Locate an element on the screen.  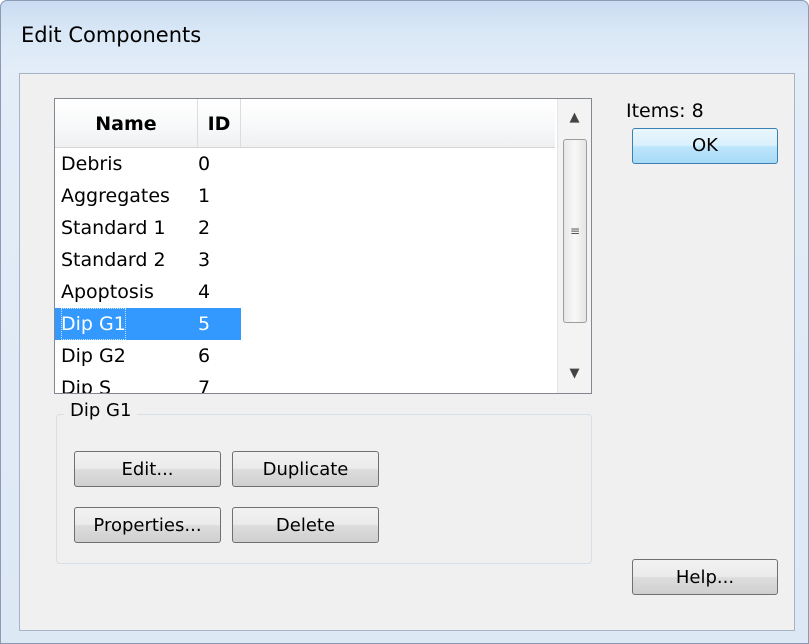
group-label: Dip G1 is located at coordinates (101, 410).